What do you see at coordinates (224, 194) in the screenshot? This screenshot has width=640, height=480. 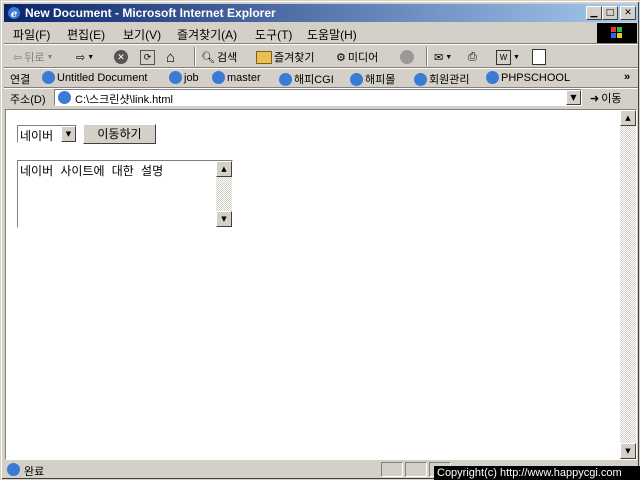 I see `textarea-scrollbar: ▲ ▼` at bounding box center [224, 194].